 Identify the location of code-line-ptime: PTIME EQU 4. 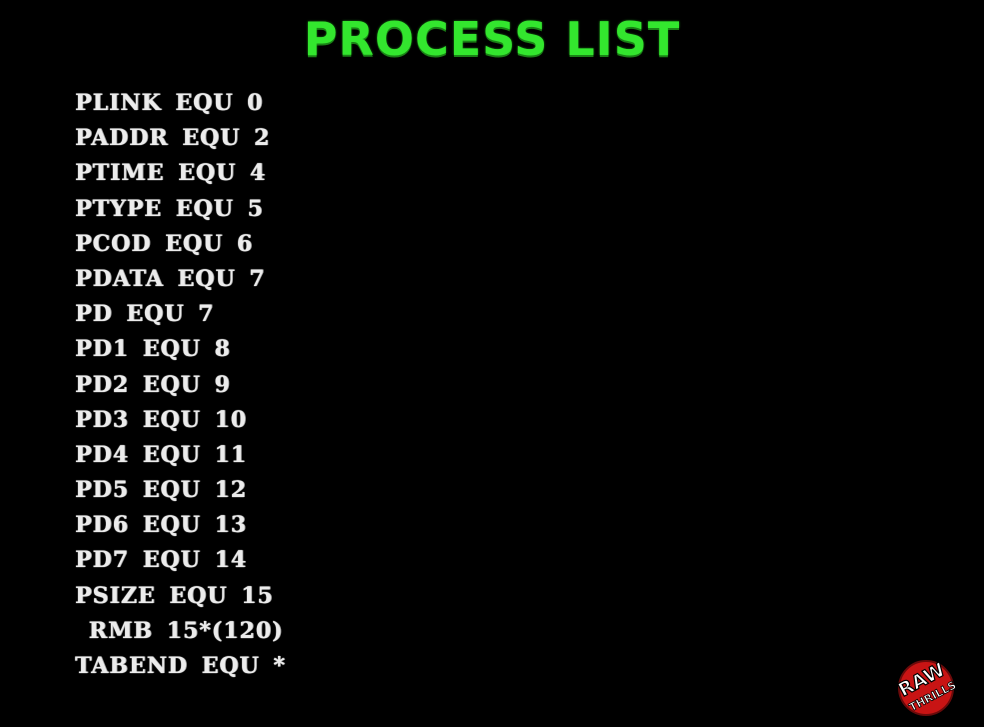
(171, 173).